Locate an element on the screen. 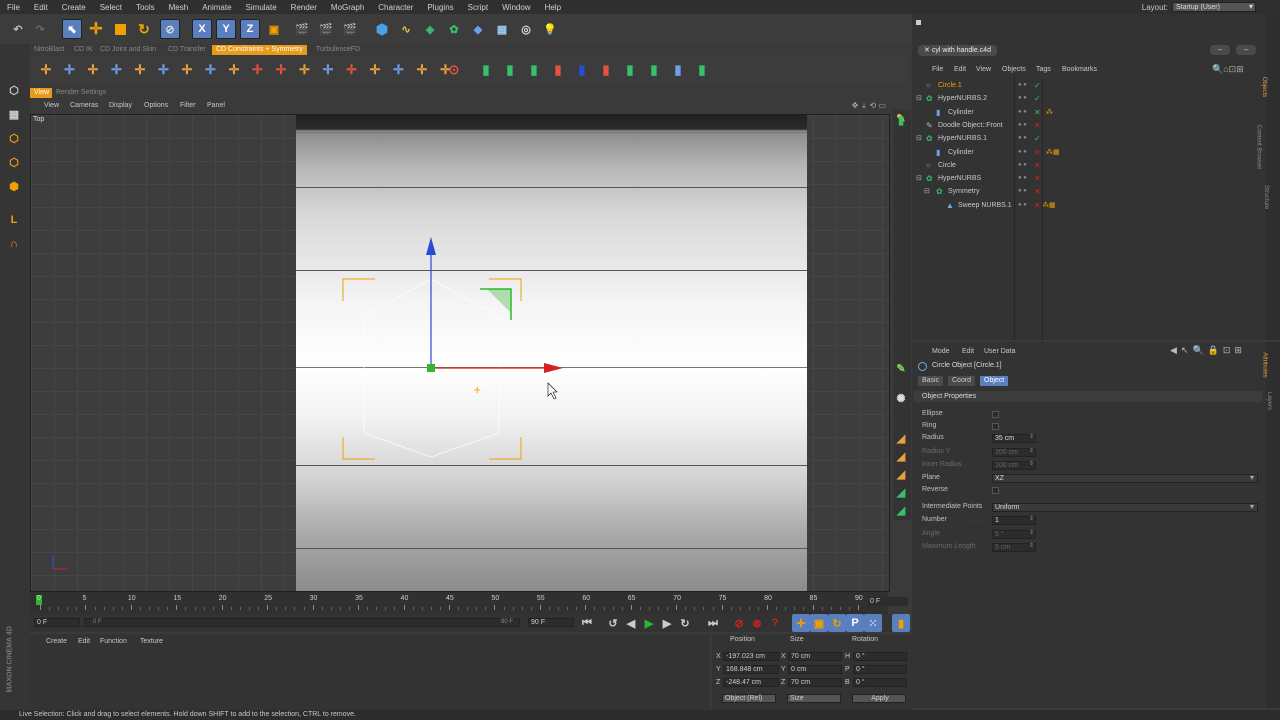 The image size is (1280, 720). viewport-menu-filter: Filter is located at coordinates (188, 105).